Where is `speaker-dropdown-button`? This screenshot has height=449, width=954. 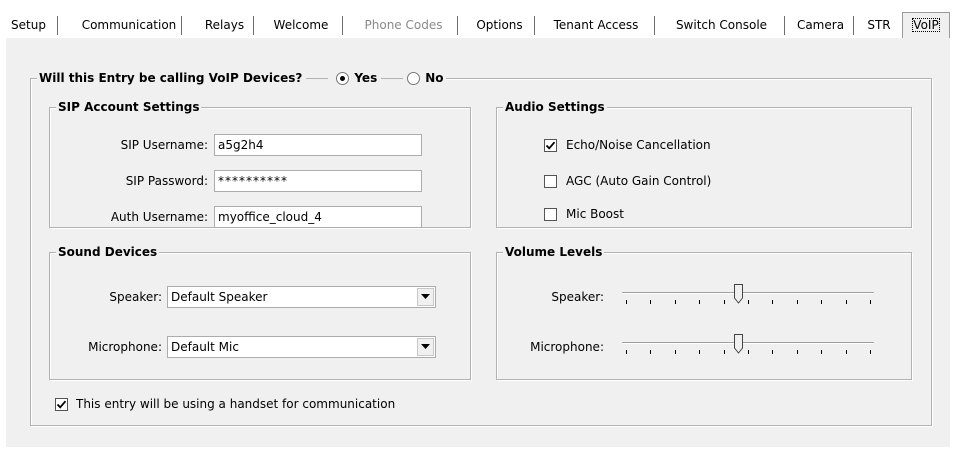
speaker-dropdown-button is located at coordinates (425, 297).